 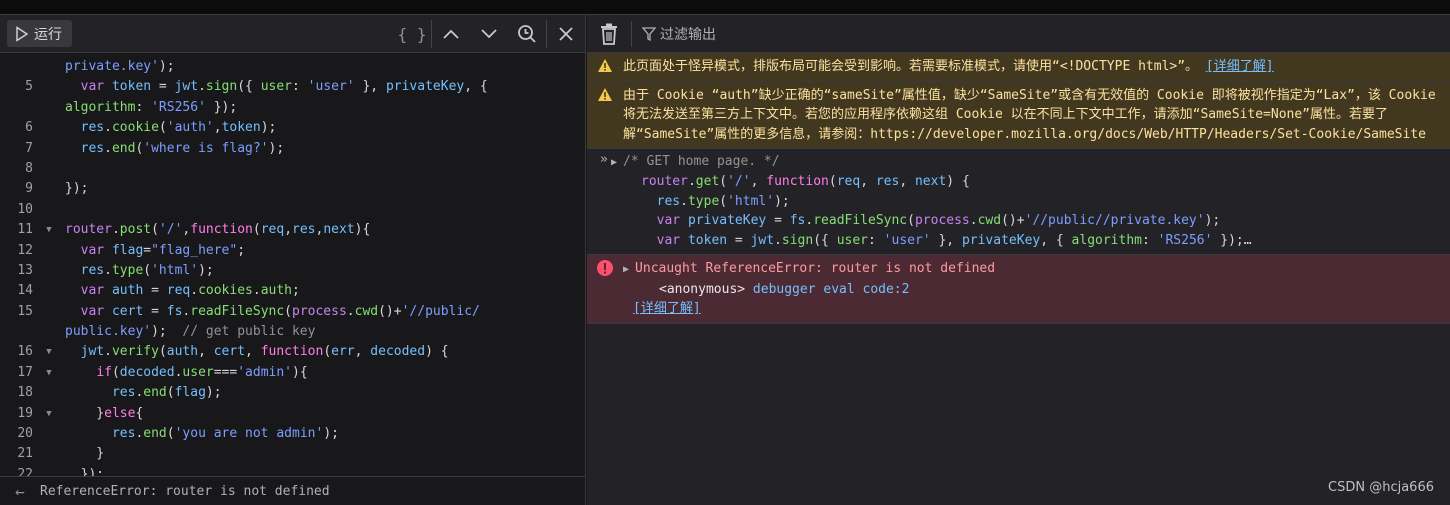 I want to click on chevron-up-icon, so click(x=451, y=34).